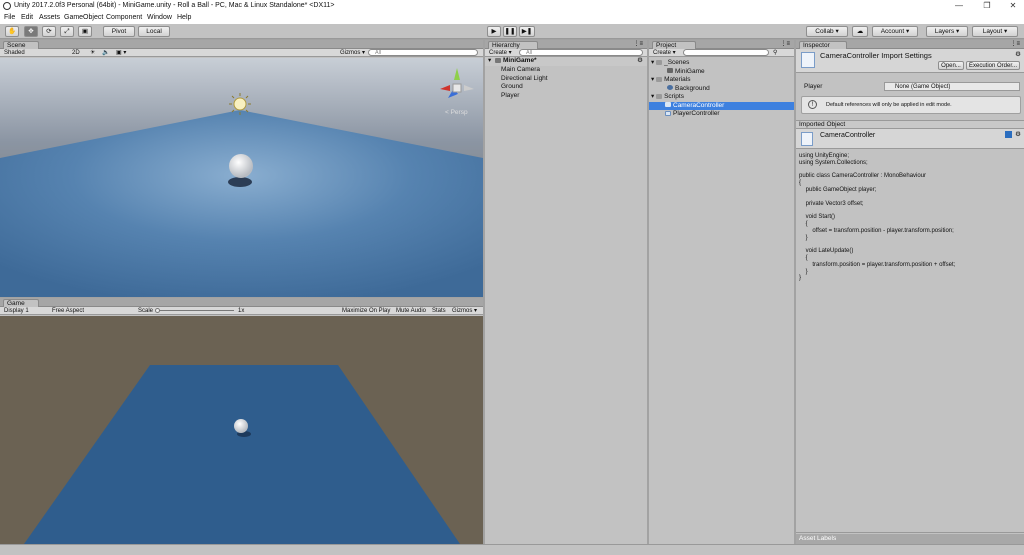 Image resolution: width=1024 pixels, height=555 pixels. Describe the element at coordinates (159, 18) in the screenshot. I see `menu-window: Window` at that location.